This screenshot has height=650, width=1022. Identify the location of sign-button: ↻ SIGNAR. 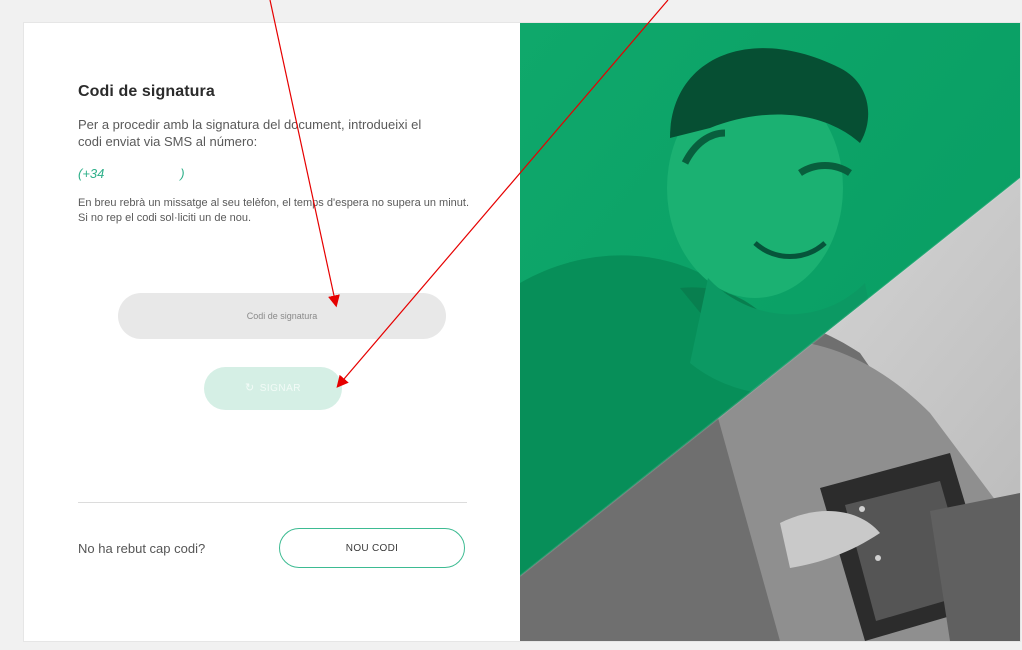
(273, 388).